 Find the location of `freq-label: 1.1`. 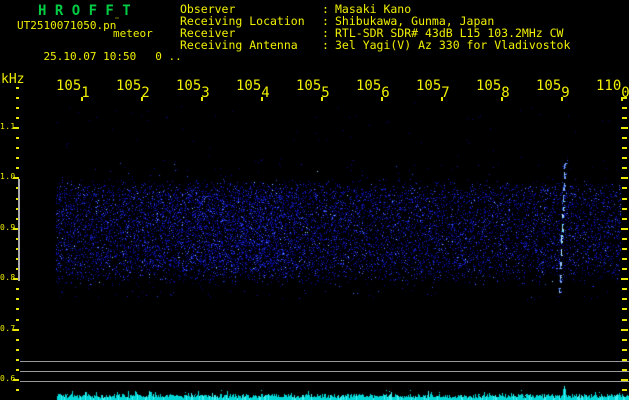

freq-label: 1.1 is located at coordinates (8, 126).